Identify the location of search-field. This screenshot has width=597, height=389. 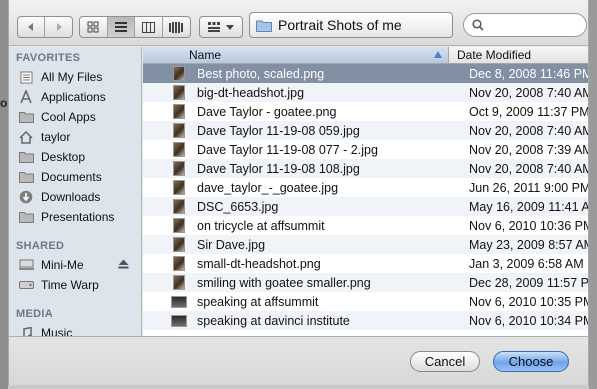
(525, 25).